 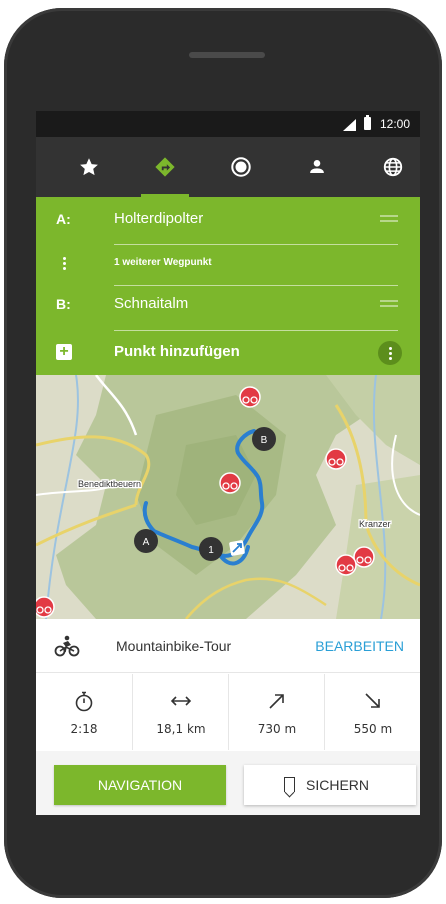 What do you see at coordinates (181, 701) in the screenshot?
I see `distance-icon` at bounding box center [181, 701].